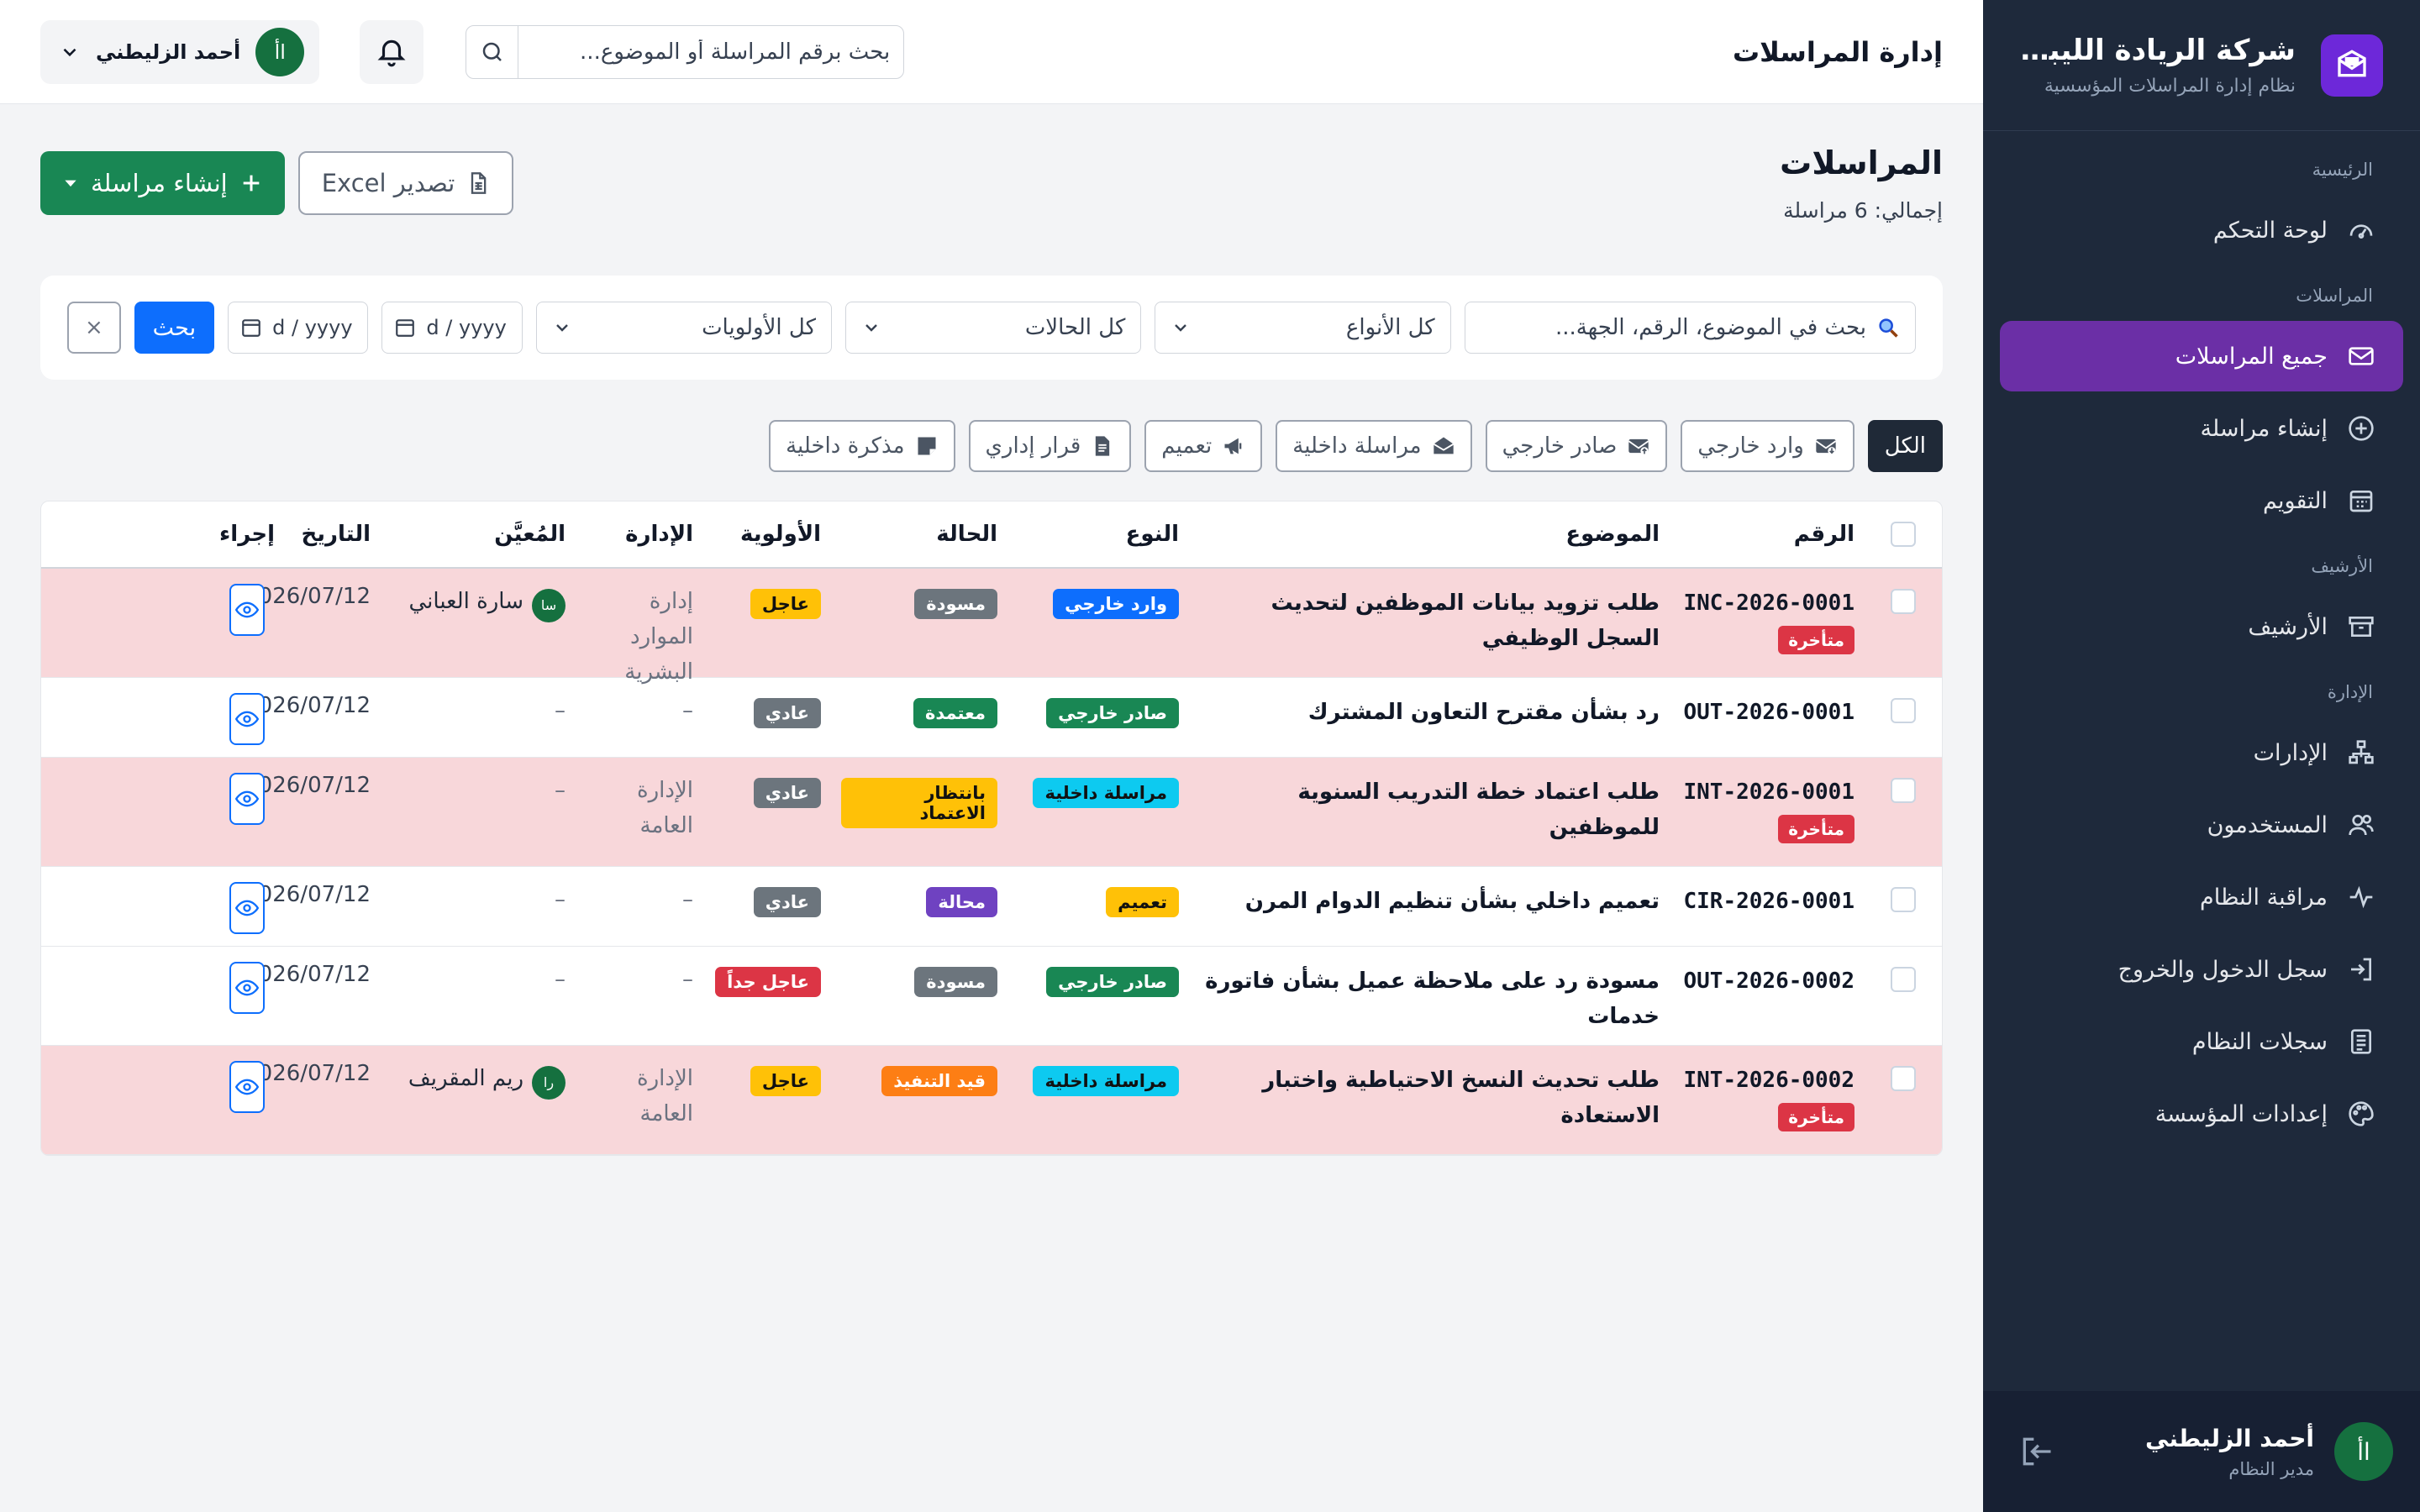 The width and height of the screenshot is (2420, 1512). I want to click on priority-select-value: كل الأولويات, so click(759, 327).